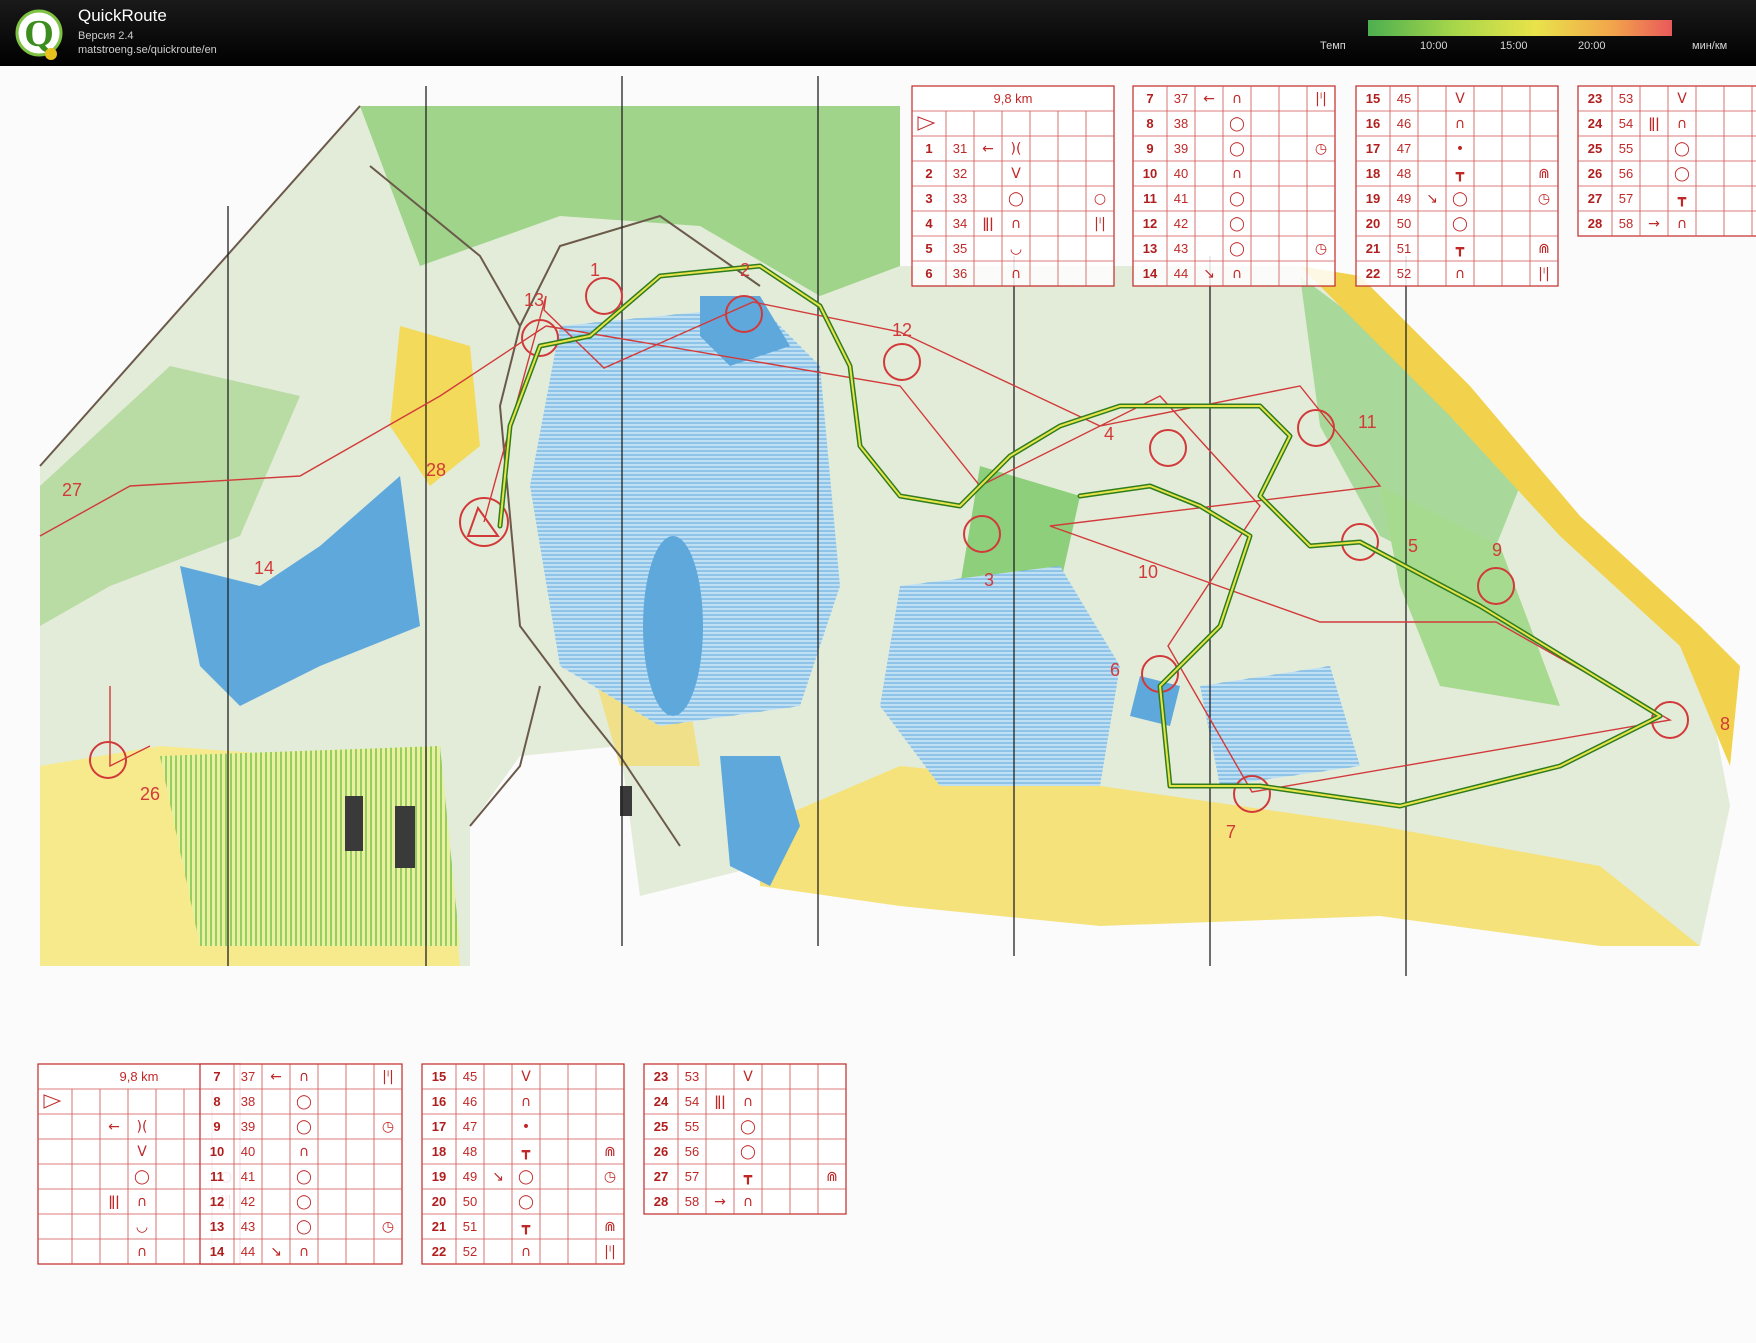  What do you see at coordinates (1231, 832) in the screenshot?
I see `control-number-7: 7` at bounding box center [1231, 832].